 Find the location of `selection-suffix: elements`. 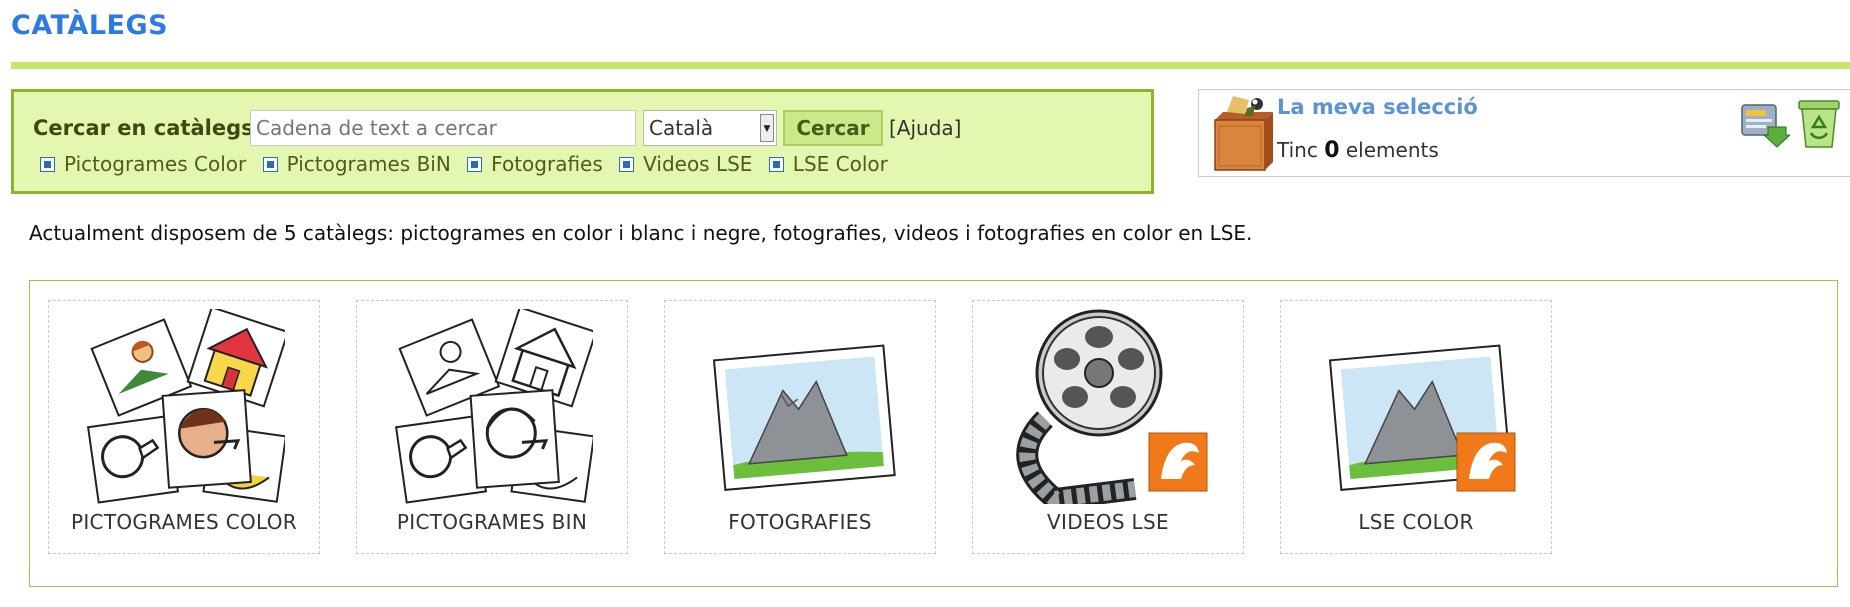

selection-suffix: elements is located at coordinates (1392, 150).